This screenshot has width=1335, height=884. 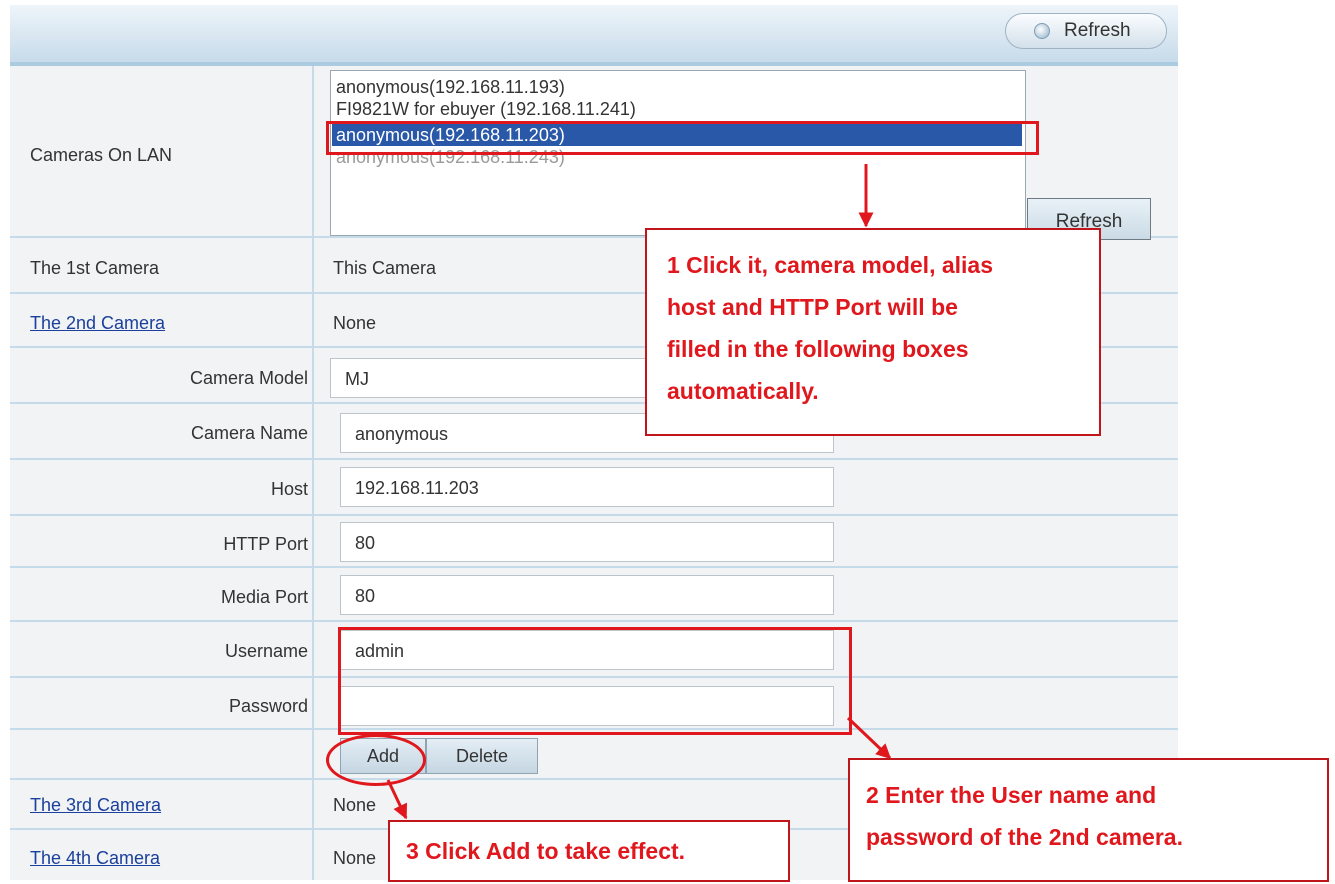 I want to click on callout-step3-text: 3 Click Add to take effect., so click(x=546, y=851).